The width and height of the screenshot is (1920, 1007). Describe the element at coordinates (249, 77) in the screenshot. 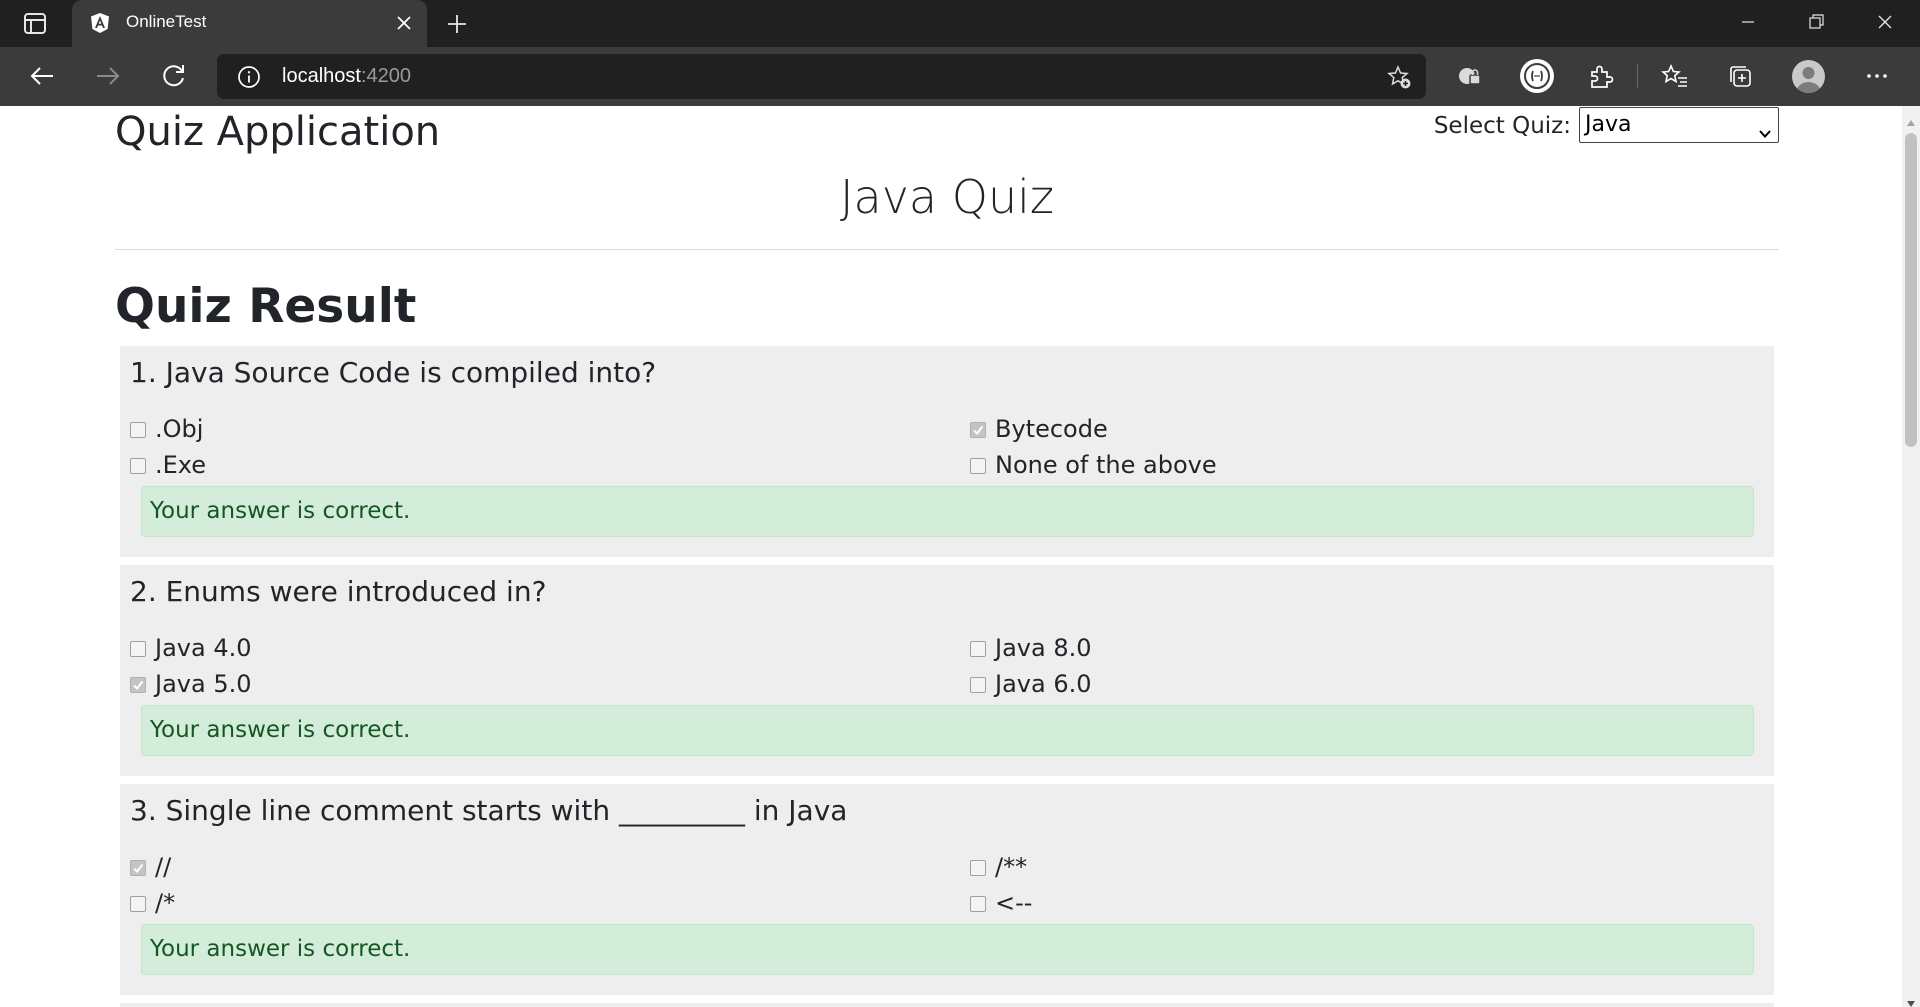

I see `site-info-icon` at that location.